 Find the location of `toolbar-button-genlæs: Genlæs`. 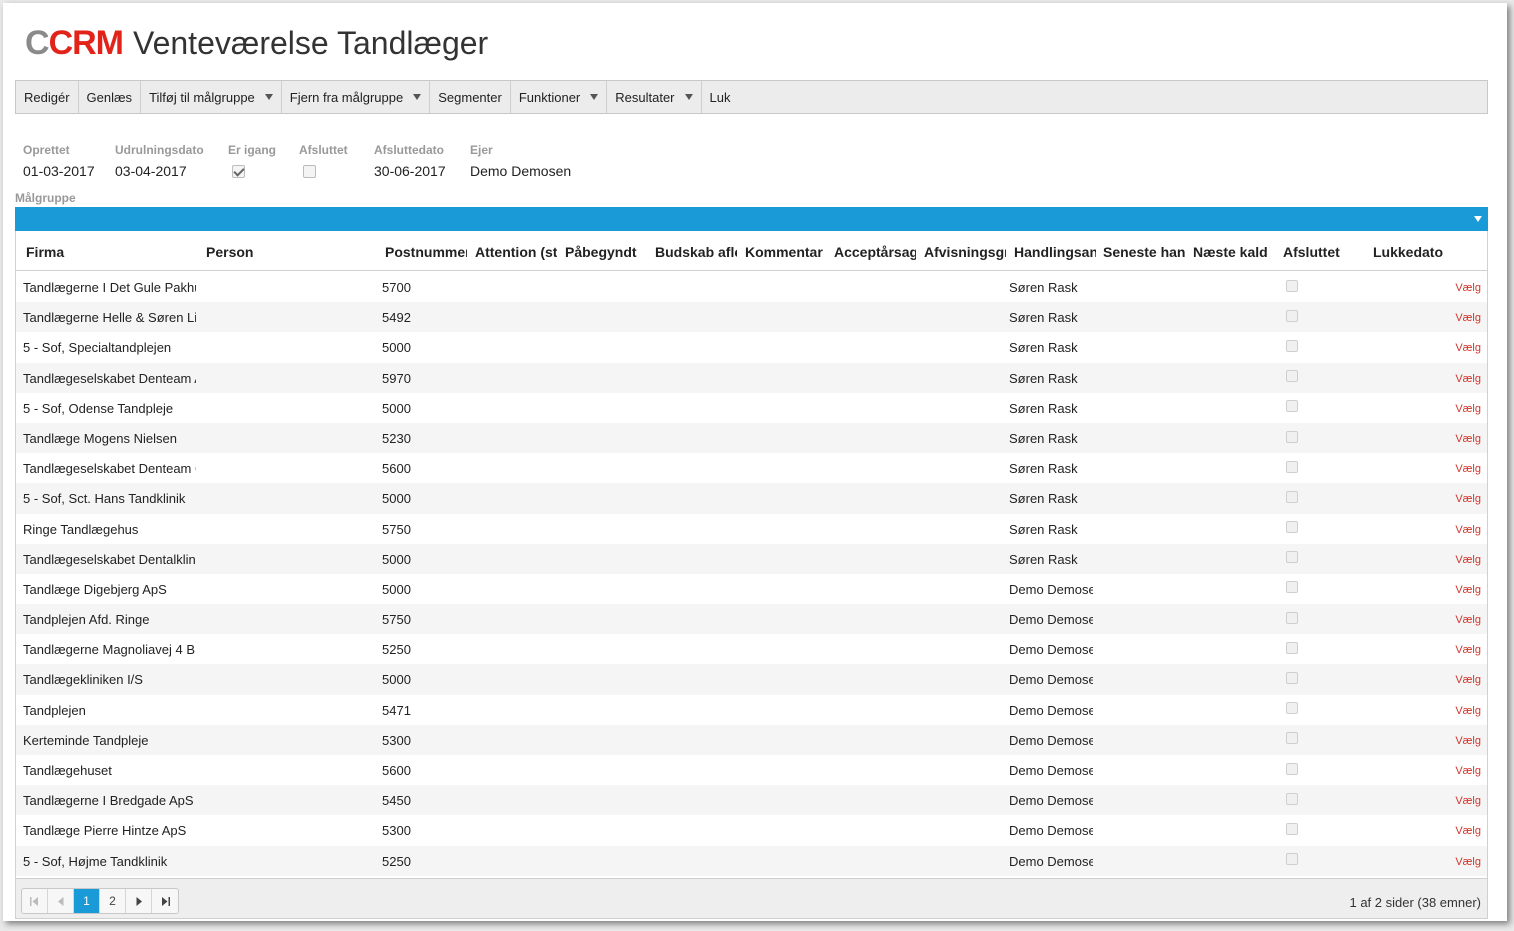

toolbar-button-genlæs: Genlæs is located at coordinates (110, 97).